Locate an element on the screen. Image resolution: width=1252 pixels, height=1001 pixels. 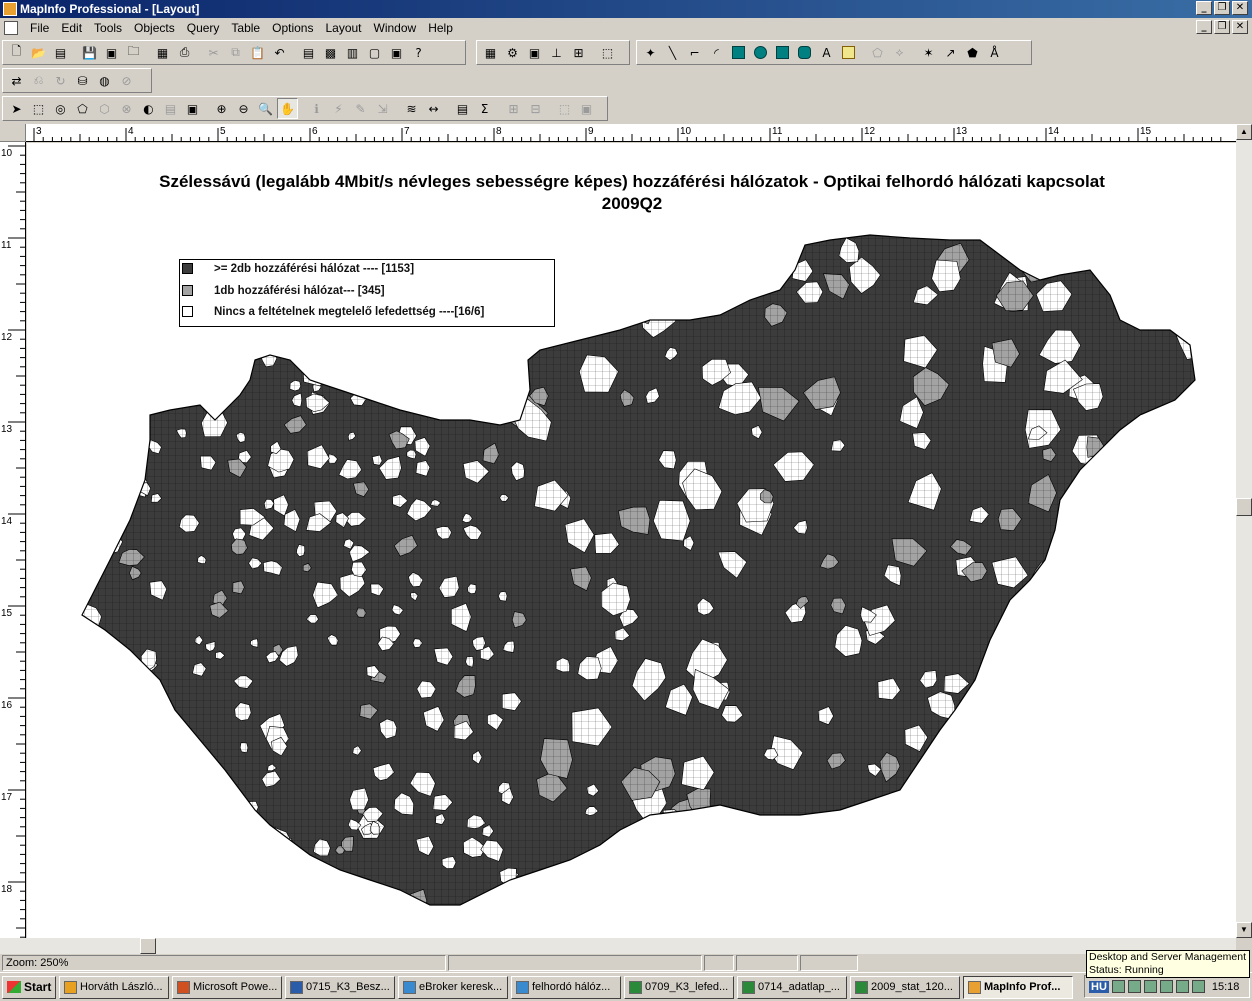
save-icon: 💾 is located at coordinates (89, 52).